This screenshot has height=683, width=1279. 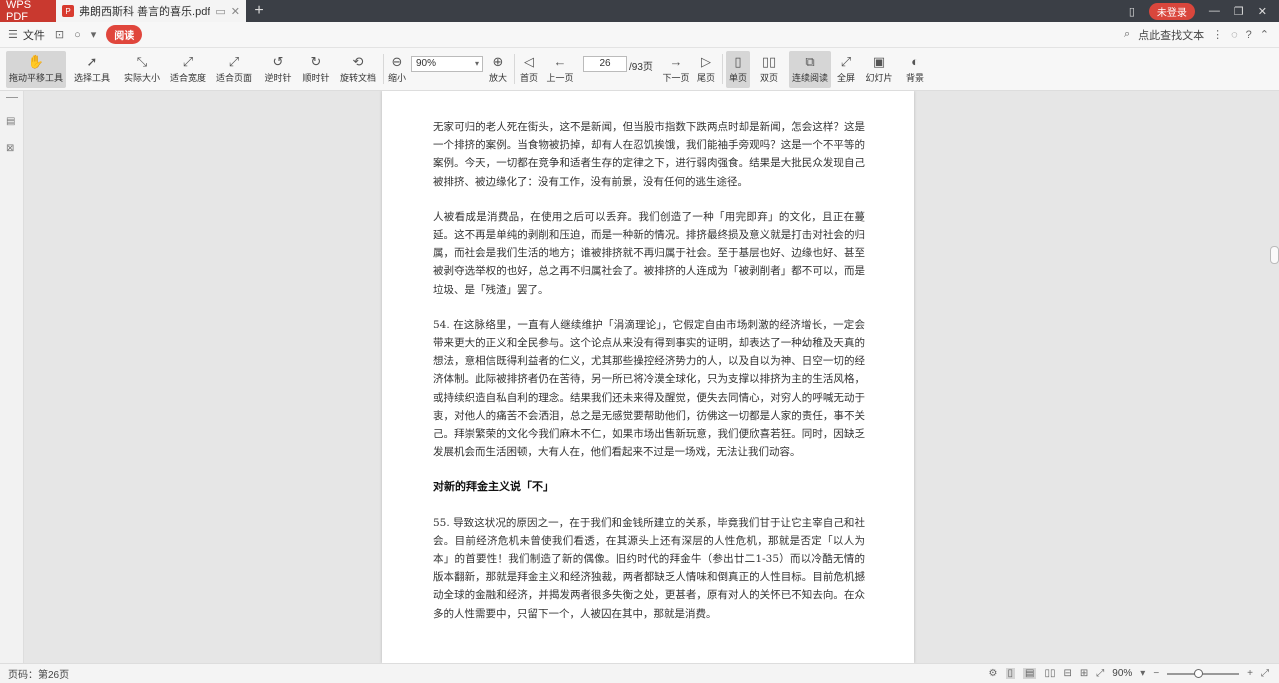 I want to click on background-button: ◐ 背景, so click(x=915, y=69).